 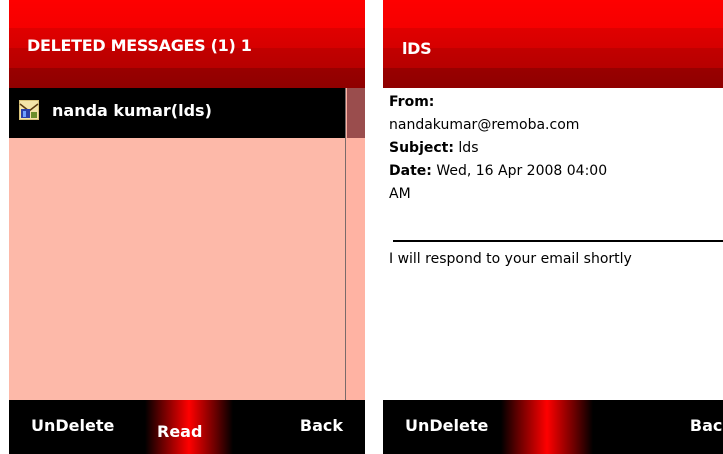 What do you see at coordinates (417, 48) in the screenshot?
I see `page-title: lDS` at bounding box center [417, 48].